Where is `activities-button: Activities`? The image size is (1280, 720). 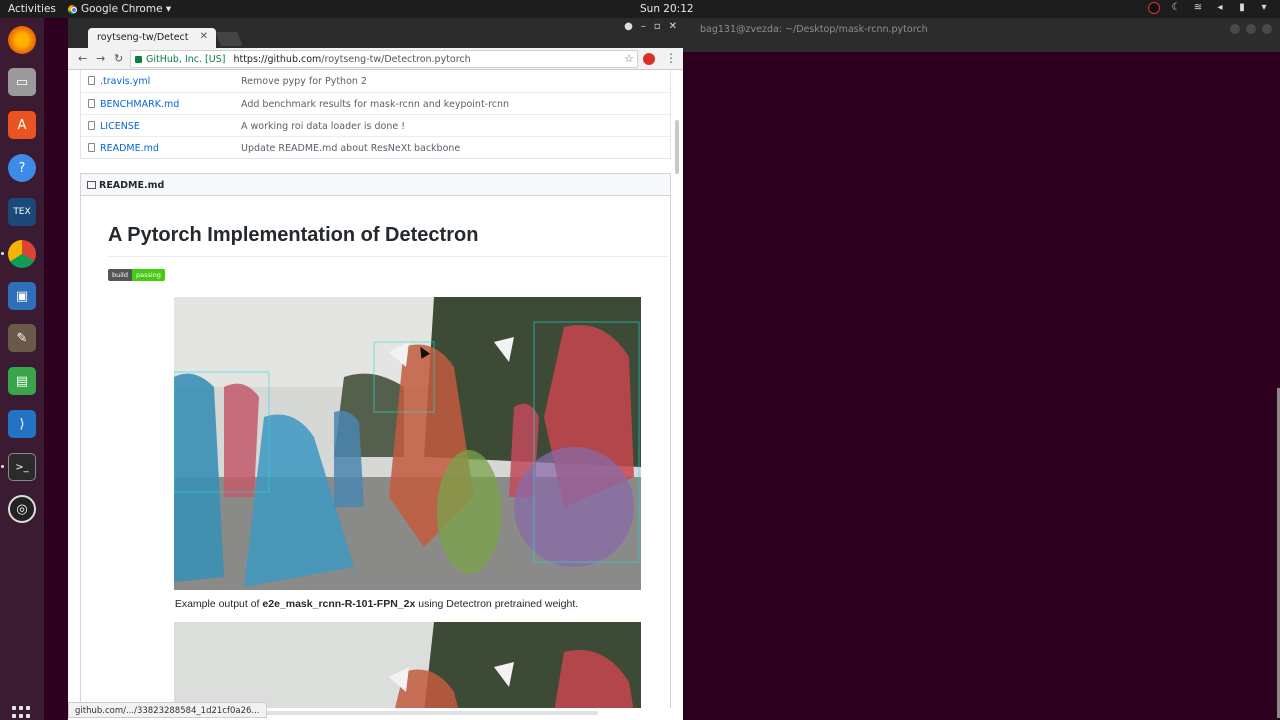 activities-button: Activities is located at coordinates (32, 9).